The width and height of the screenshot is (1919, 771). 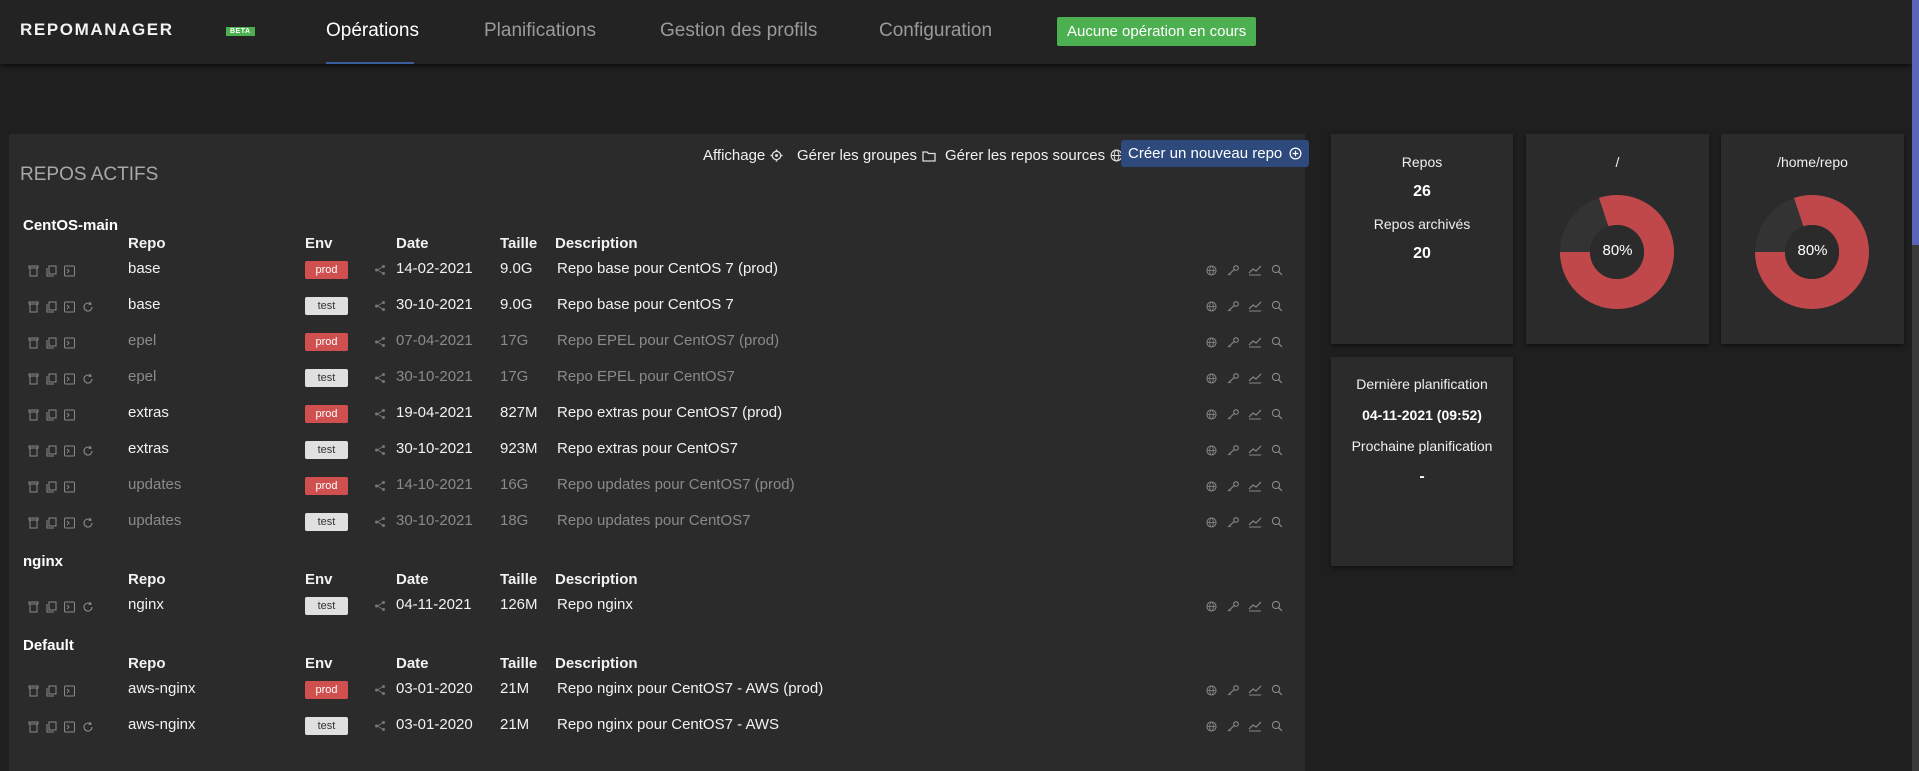 What do you see at coordinates (540, 31) in the screenshot?
I see `tab-planifications: Planifications` at bounding box center [540, 31].